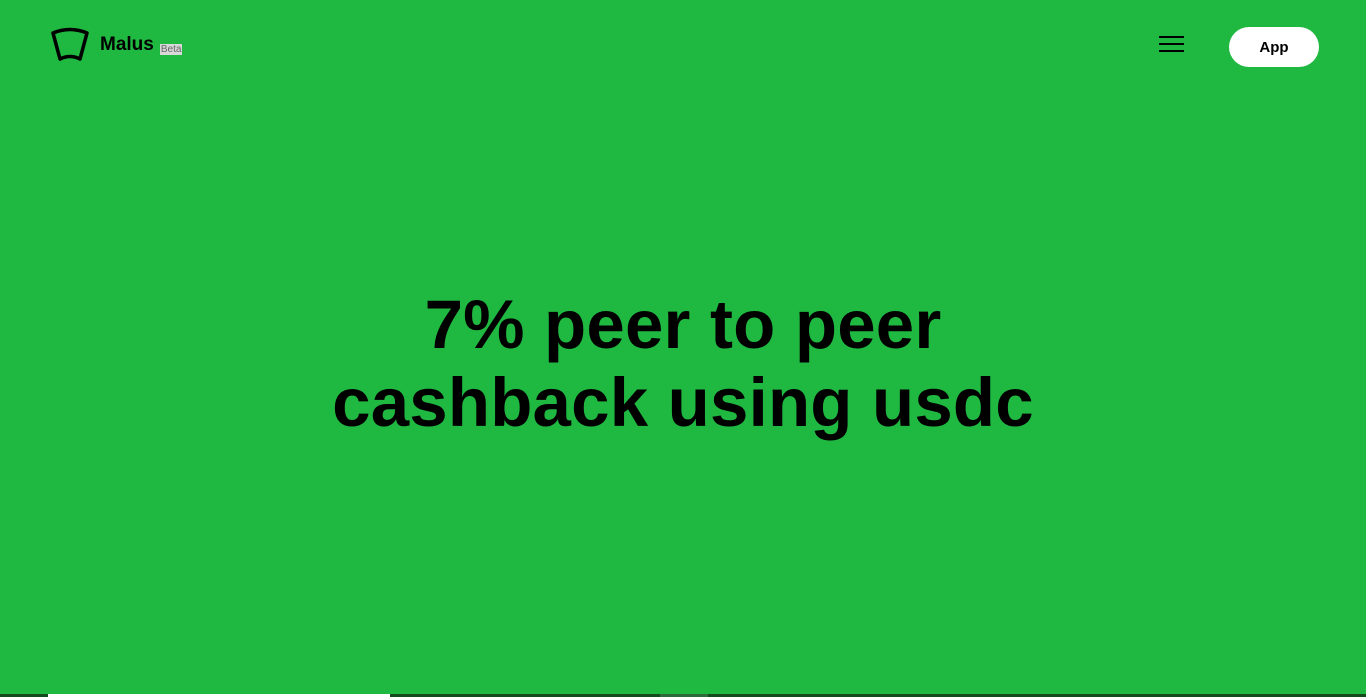 The width and height of the screenshot is (1366, 697). I want to click on brand: Malus Beta, so click(116, 45).